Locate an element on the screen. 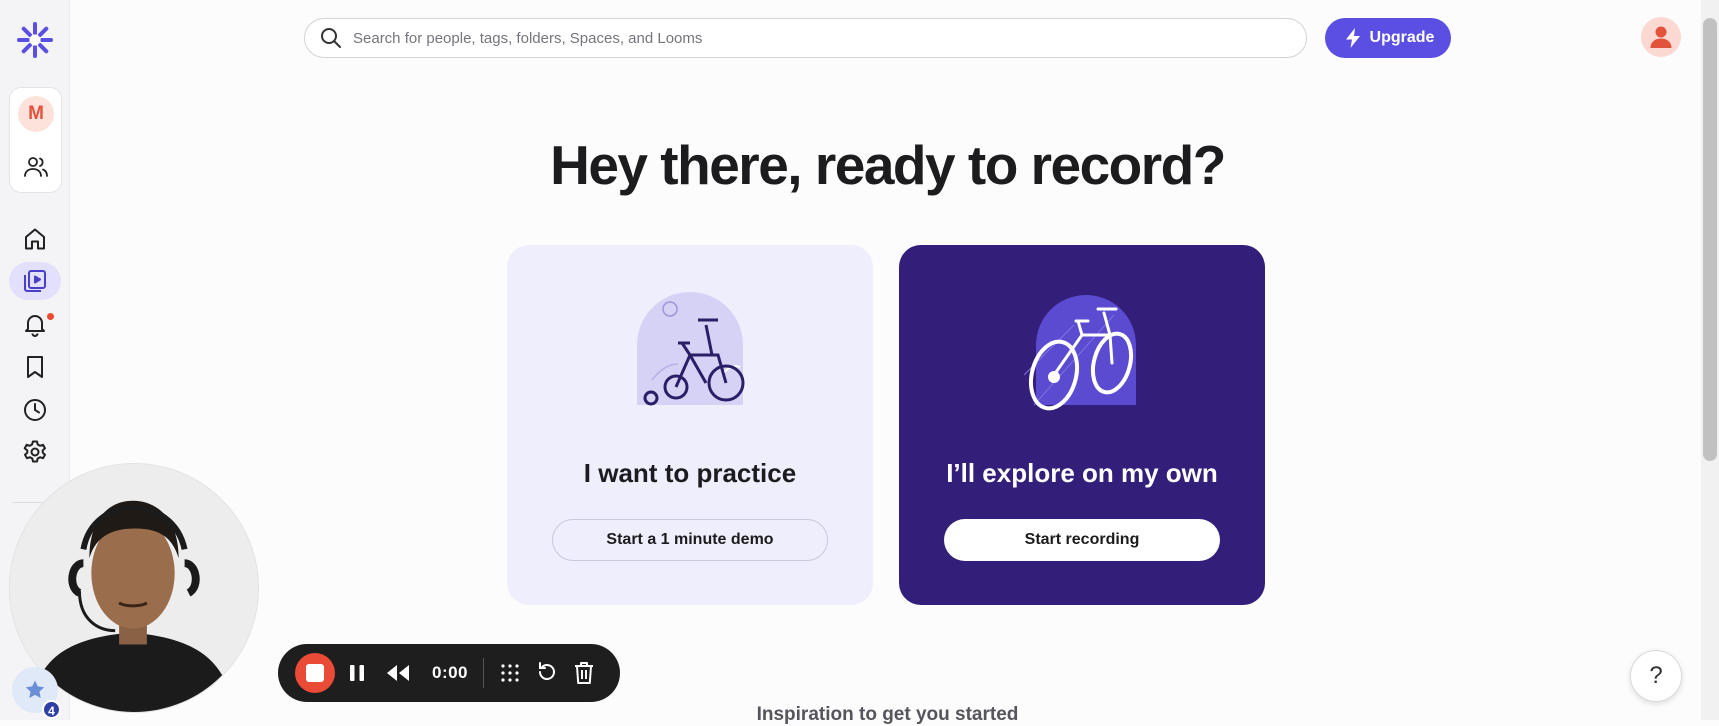 This screenshot has height=726, width=1719. stop-recording-button is located at coordinates (315, 673).